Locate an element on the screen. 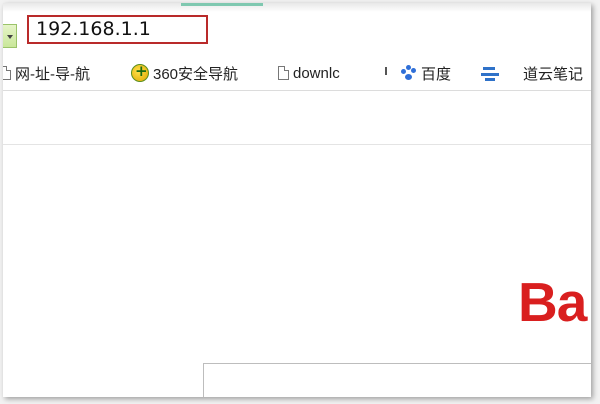 This screenshot has width=600, height=404. cloud-icon is located at coordinates (492, 73).